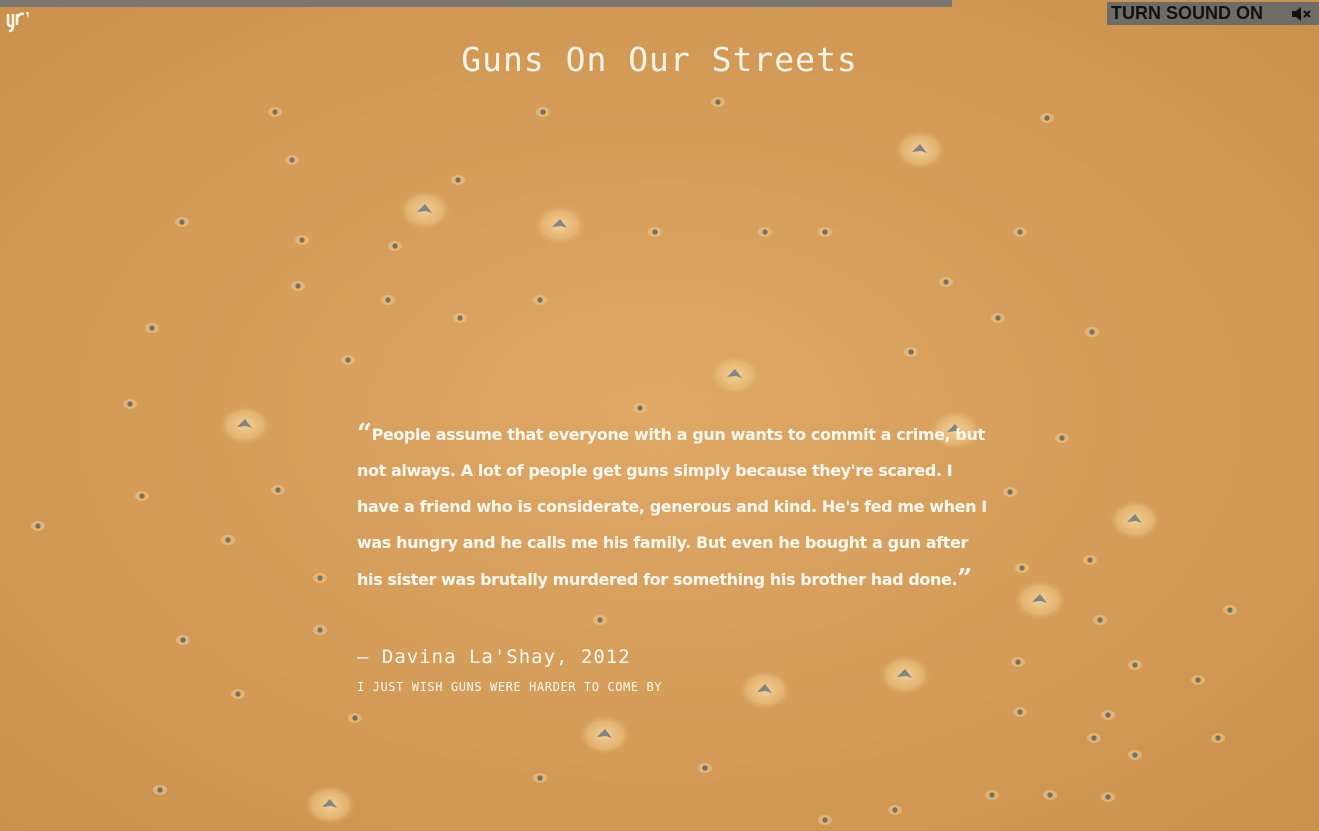 Image resolution: width=1319 pixels, height=831 pixels. Describe the element at coordinates (510, 687) in the screenshot. I see `quote-caption: I JUST WISH GUNS WERE HARDER TO COME BY` at that location.